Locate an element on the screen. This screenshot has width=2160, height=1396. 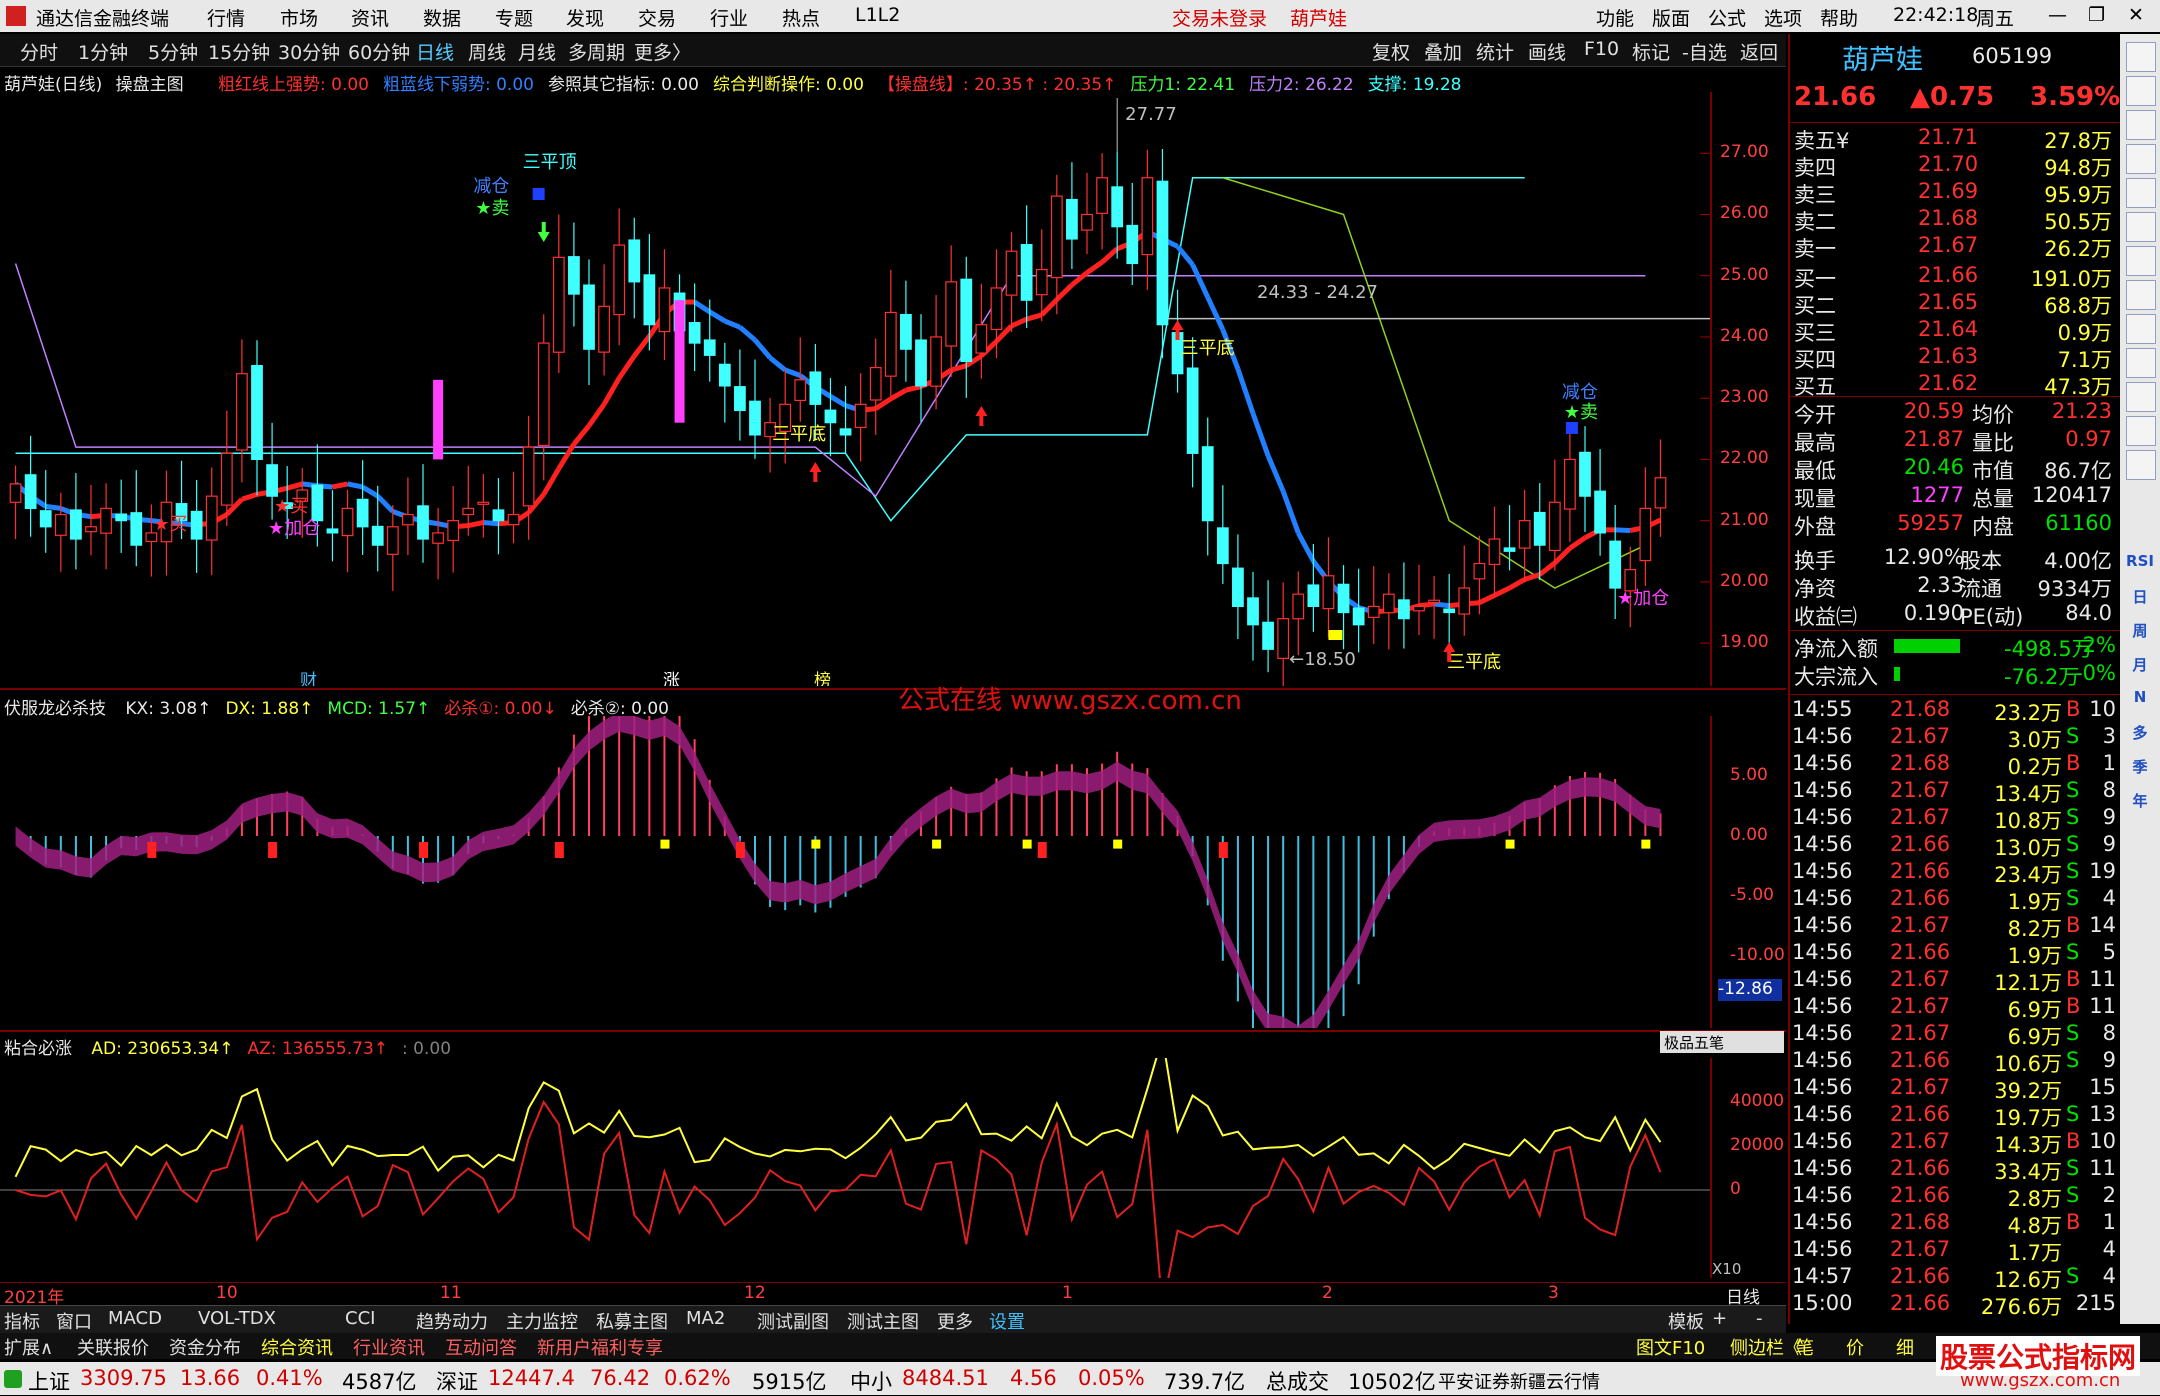
tf-tab: 月线 is located at coordinates (537, 51).